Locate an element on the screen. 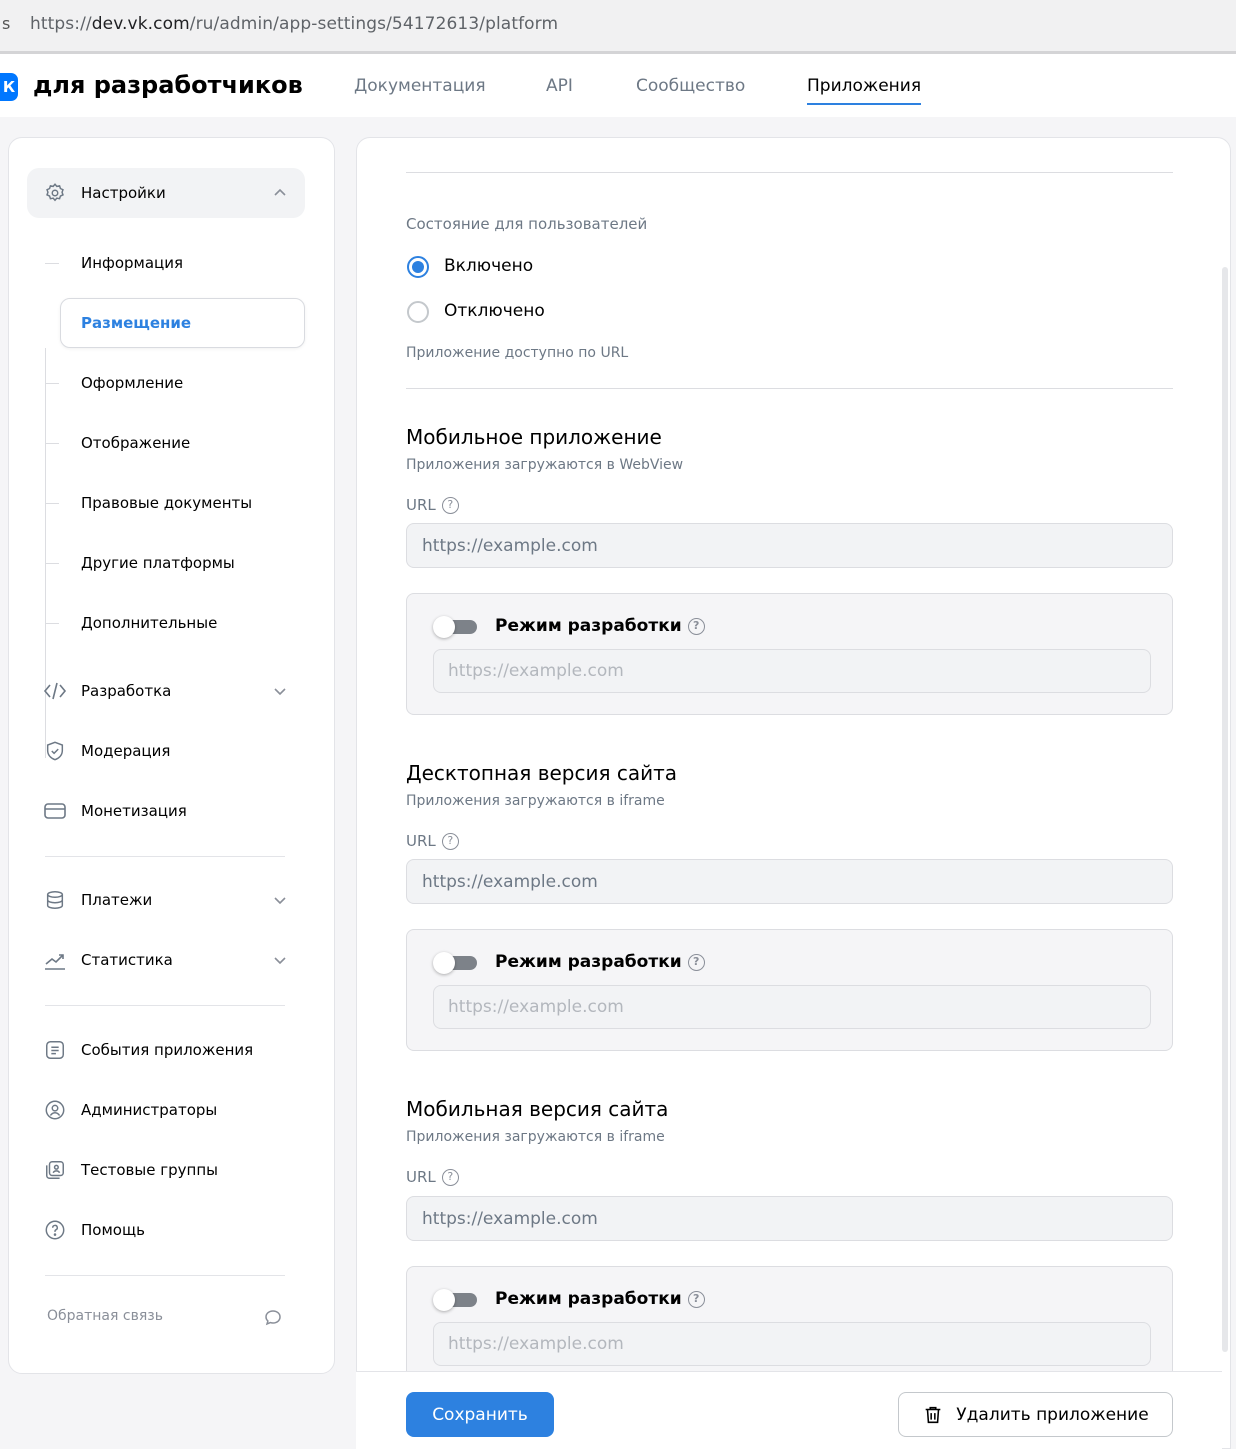 The width and height of the screenshot is (1236, 1449). user-circle-icon is located at coordinates (55, 1110).